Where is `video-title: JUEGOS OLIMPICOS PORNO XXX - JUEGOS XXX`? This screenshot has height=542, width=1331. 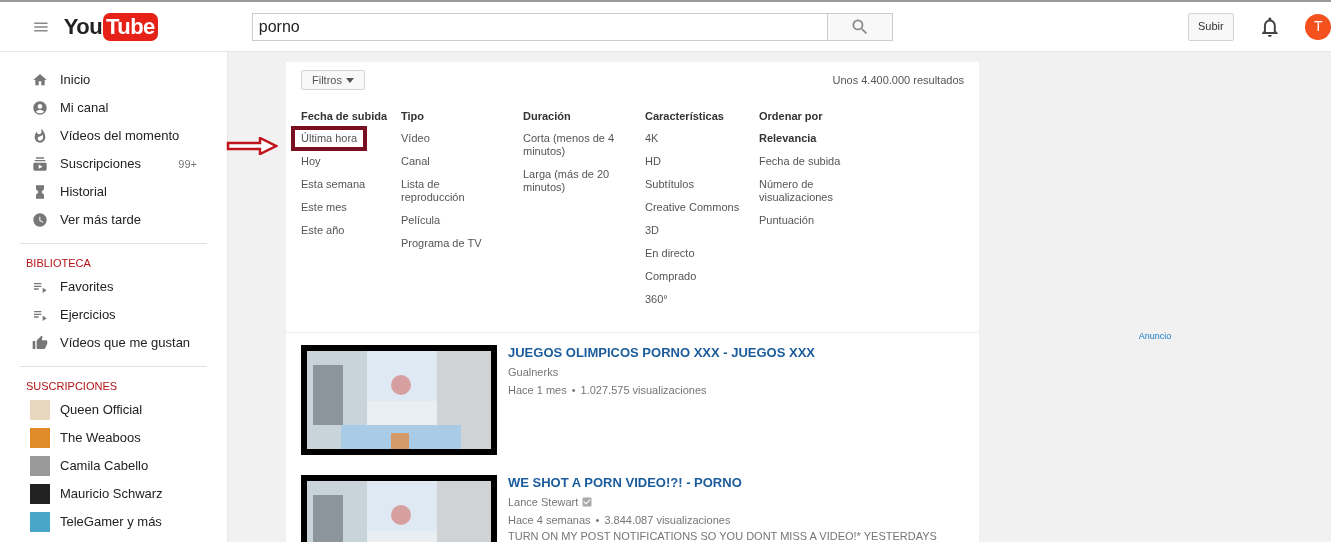 video-title: JUEGOS OLIMPICOS PORNO XXX - JUEGOS XXX is located at coordinates (661, 353).